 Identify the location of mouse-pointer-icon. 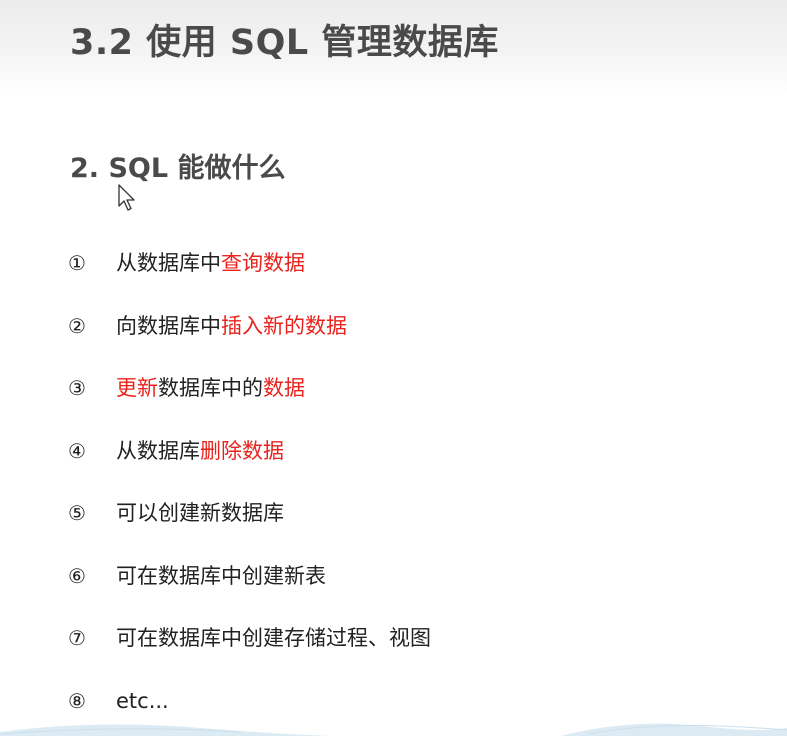
(128, 199).